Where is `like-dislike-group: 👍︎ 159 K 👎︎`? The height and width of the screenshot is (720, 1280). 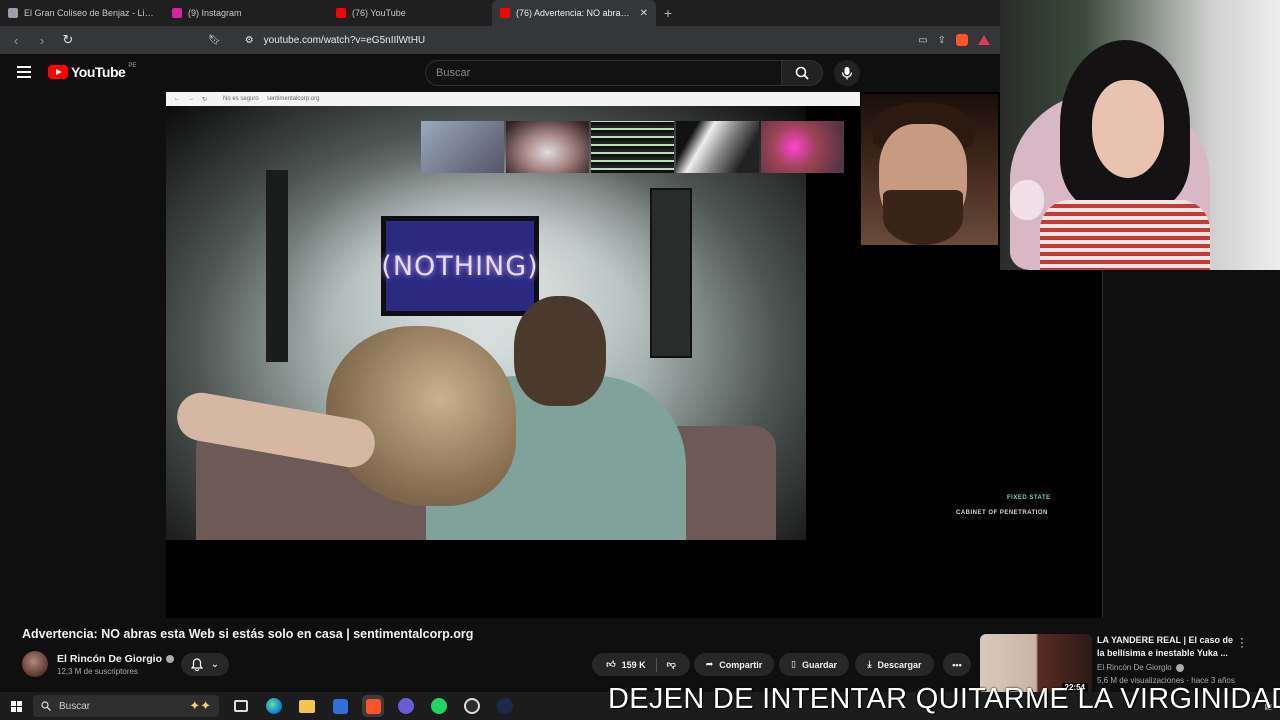 like-dislike-group: 👍︎ 159 K 👎︎ is located at coordinates (641, 664).